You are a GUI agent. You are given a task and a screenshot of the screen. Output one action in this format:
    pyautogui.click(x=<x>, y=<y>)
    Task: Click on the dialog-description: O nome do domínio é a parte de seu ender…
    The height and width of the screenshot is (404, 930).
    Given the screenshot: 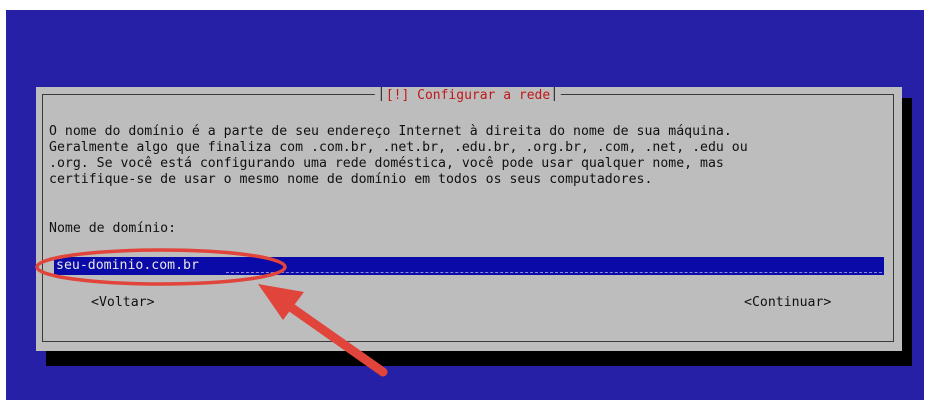 What is the action you would take?
    pyautogui.click(x=398, y=156)
    